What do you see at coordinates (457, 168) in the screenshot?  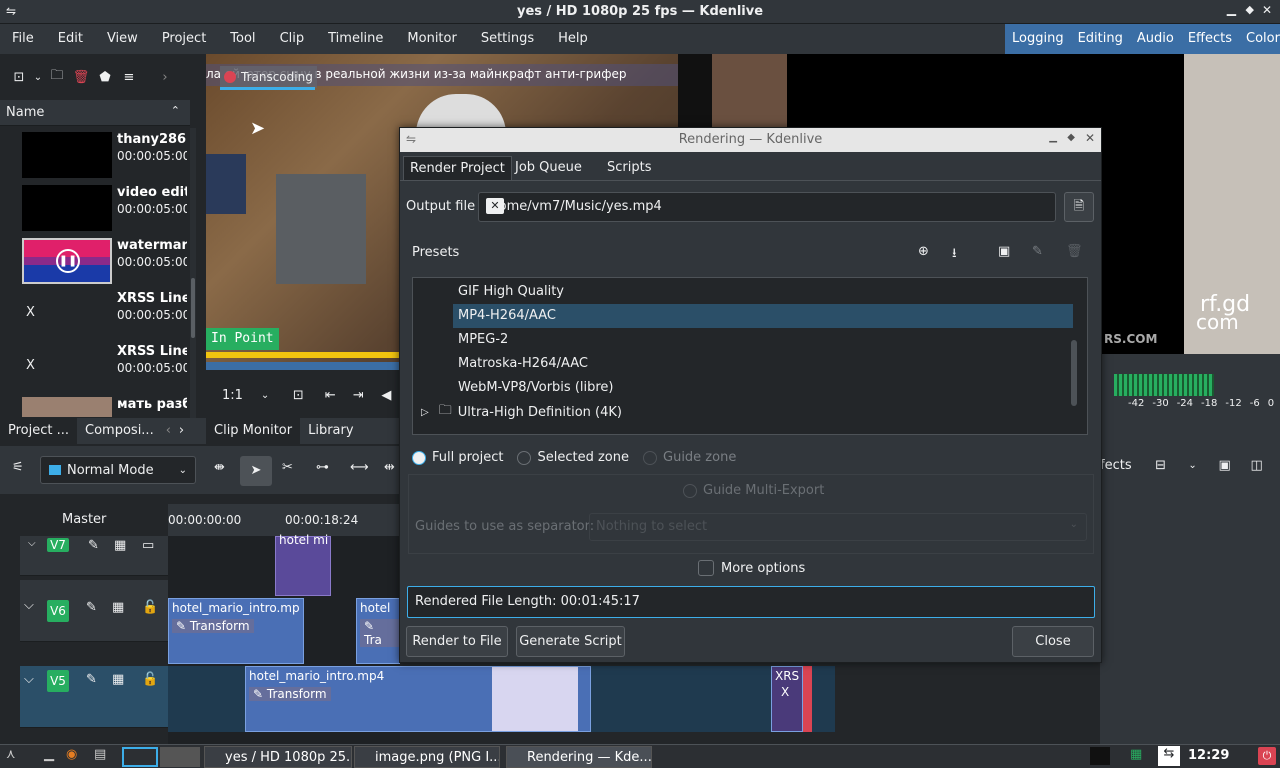 I see `tab-render-project: Render Project` at bounding box center [457, 168].